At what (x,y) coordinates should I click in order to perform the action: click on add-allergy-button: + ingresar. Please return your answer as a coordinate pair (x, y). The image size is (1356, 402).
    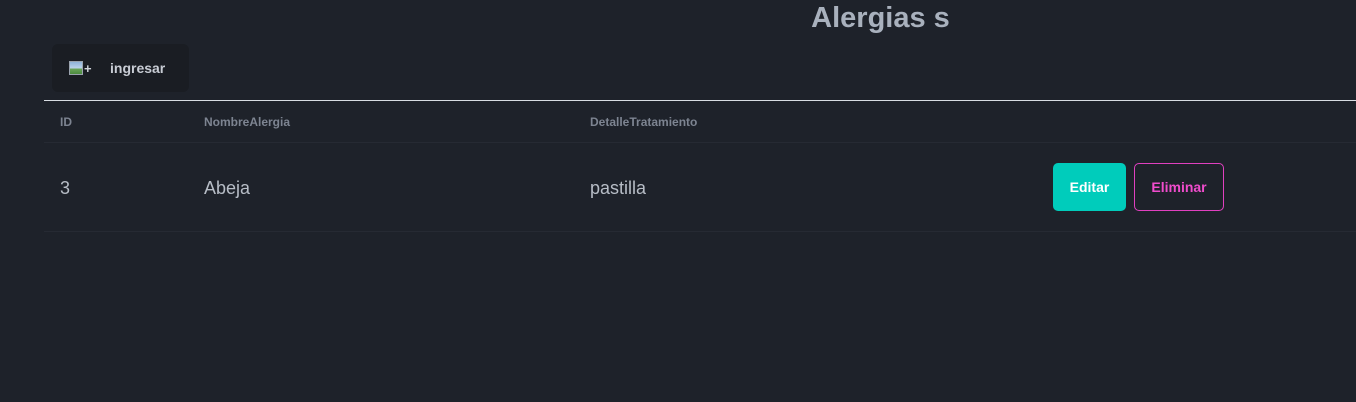
    Looking at the image, I should click on (120, 68).